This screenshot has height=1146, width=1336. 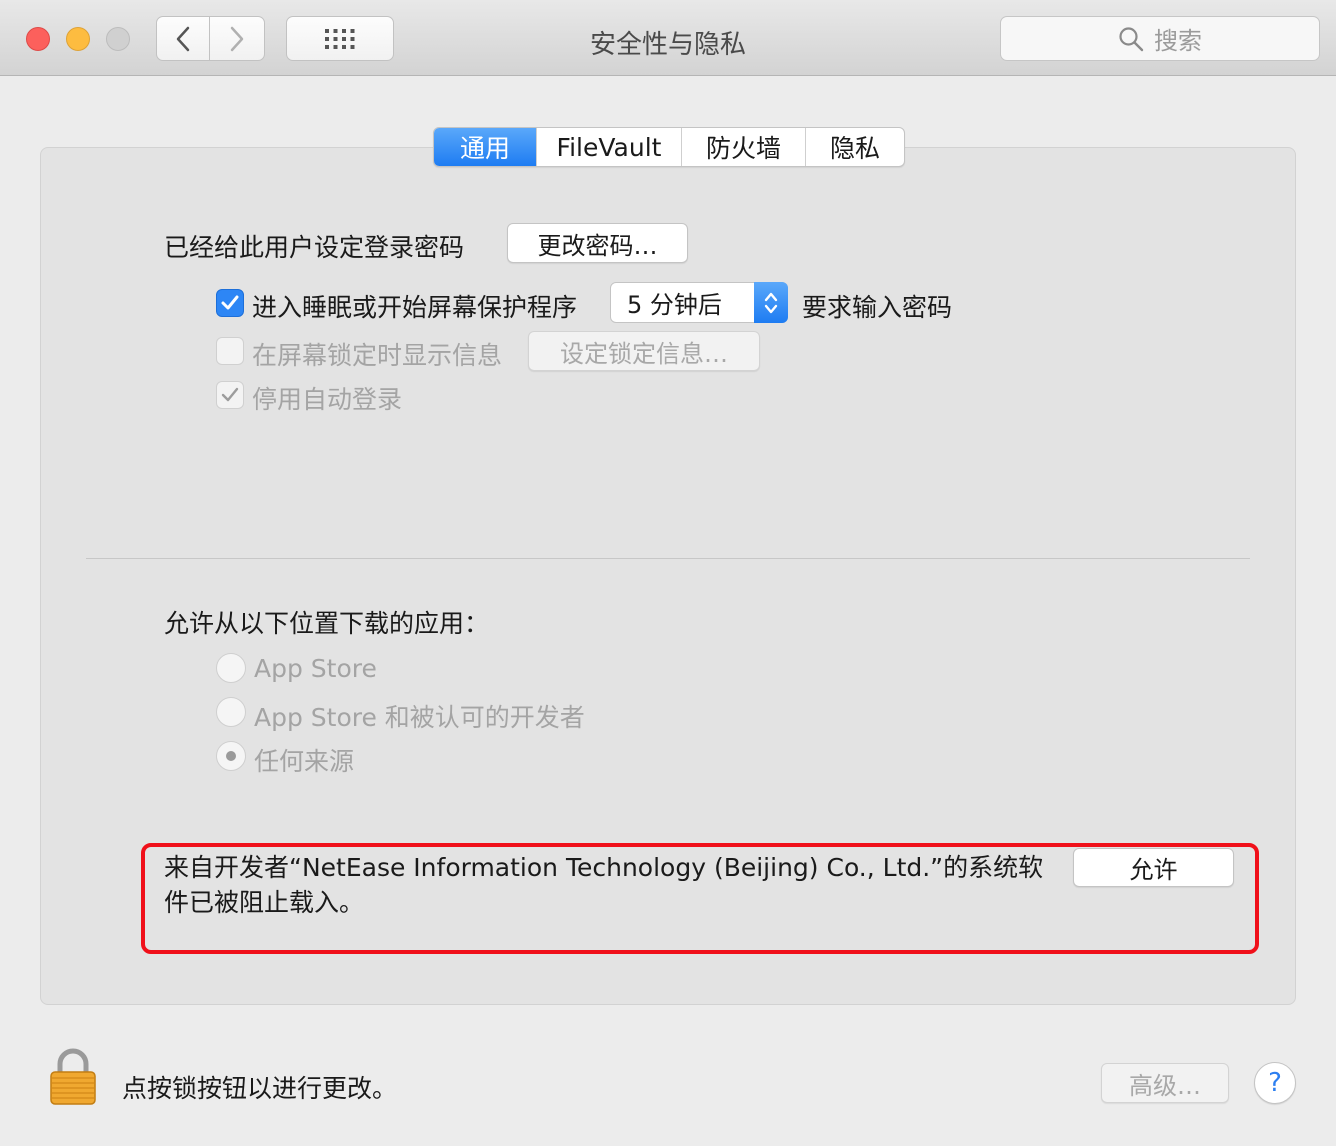 I want to click on tab-bar: 通用 FileVault 防火墙 隐私, so click(x=669, y=147).